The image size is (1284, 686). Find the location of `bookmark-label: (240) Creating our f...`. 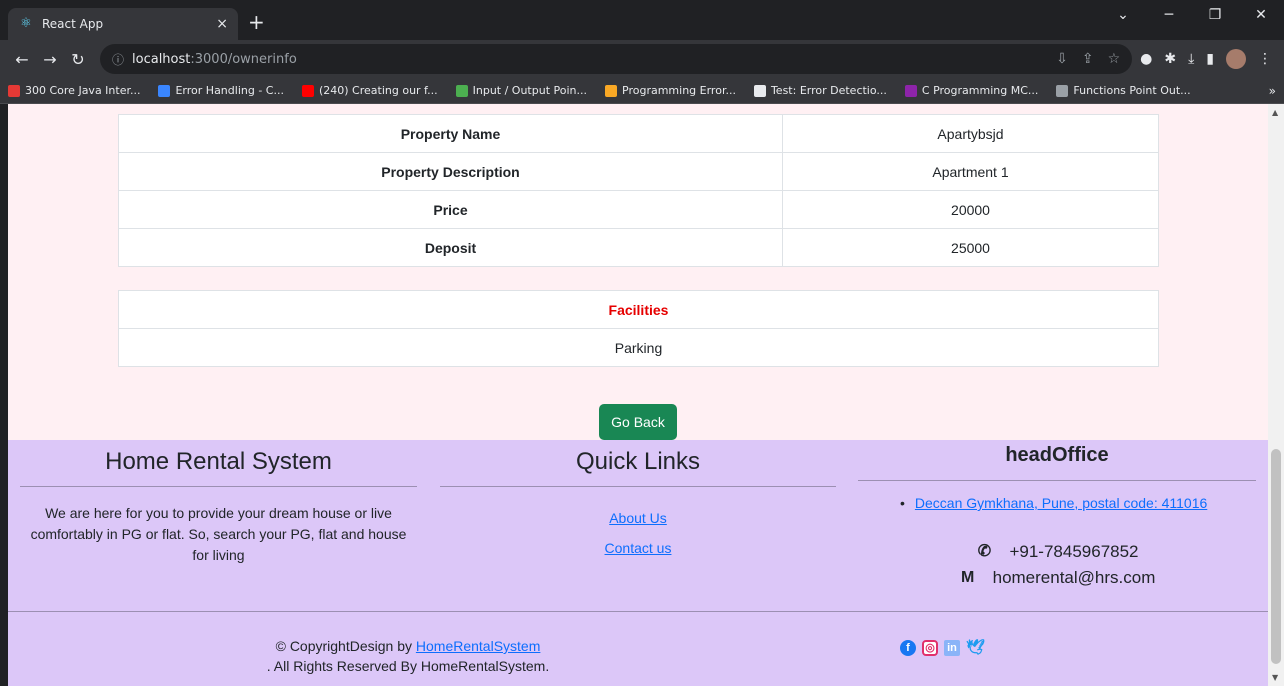

bookmark-label: (240) Creating our f... is located at coordinates (378, 90).